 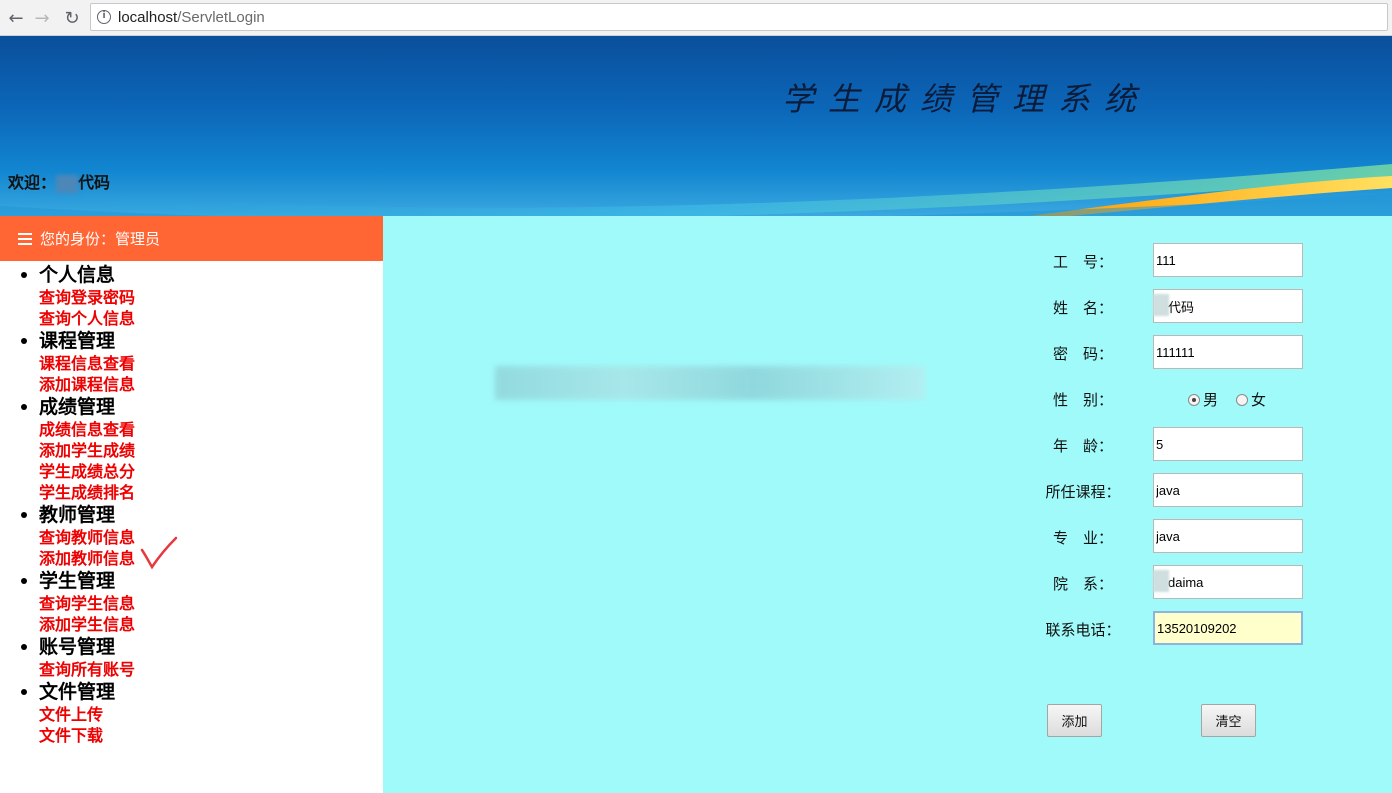 What do you see at coordinates (211, 384) in the screenshot?
I see `menu-link-add-course: 添加课程信息` at bounding box center [211, 384].